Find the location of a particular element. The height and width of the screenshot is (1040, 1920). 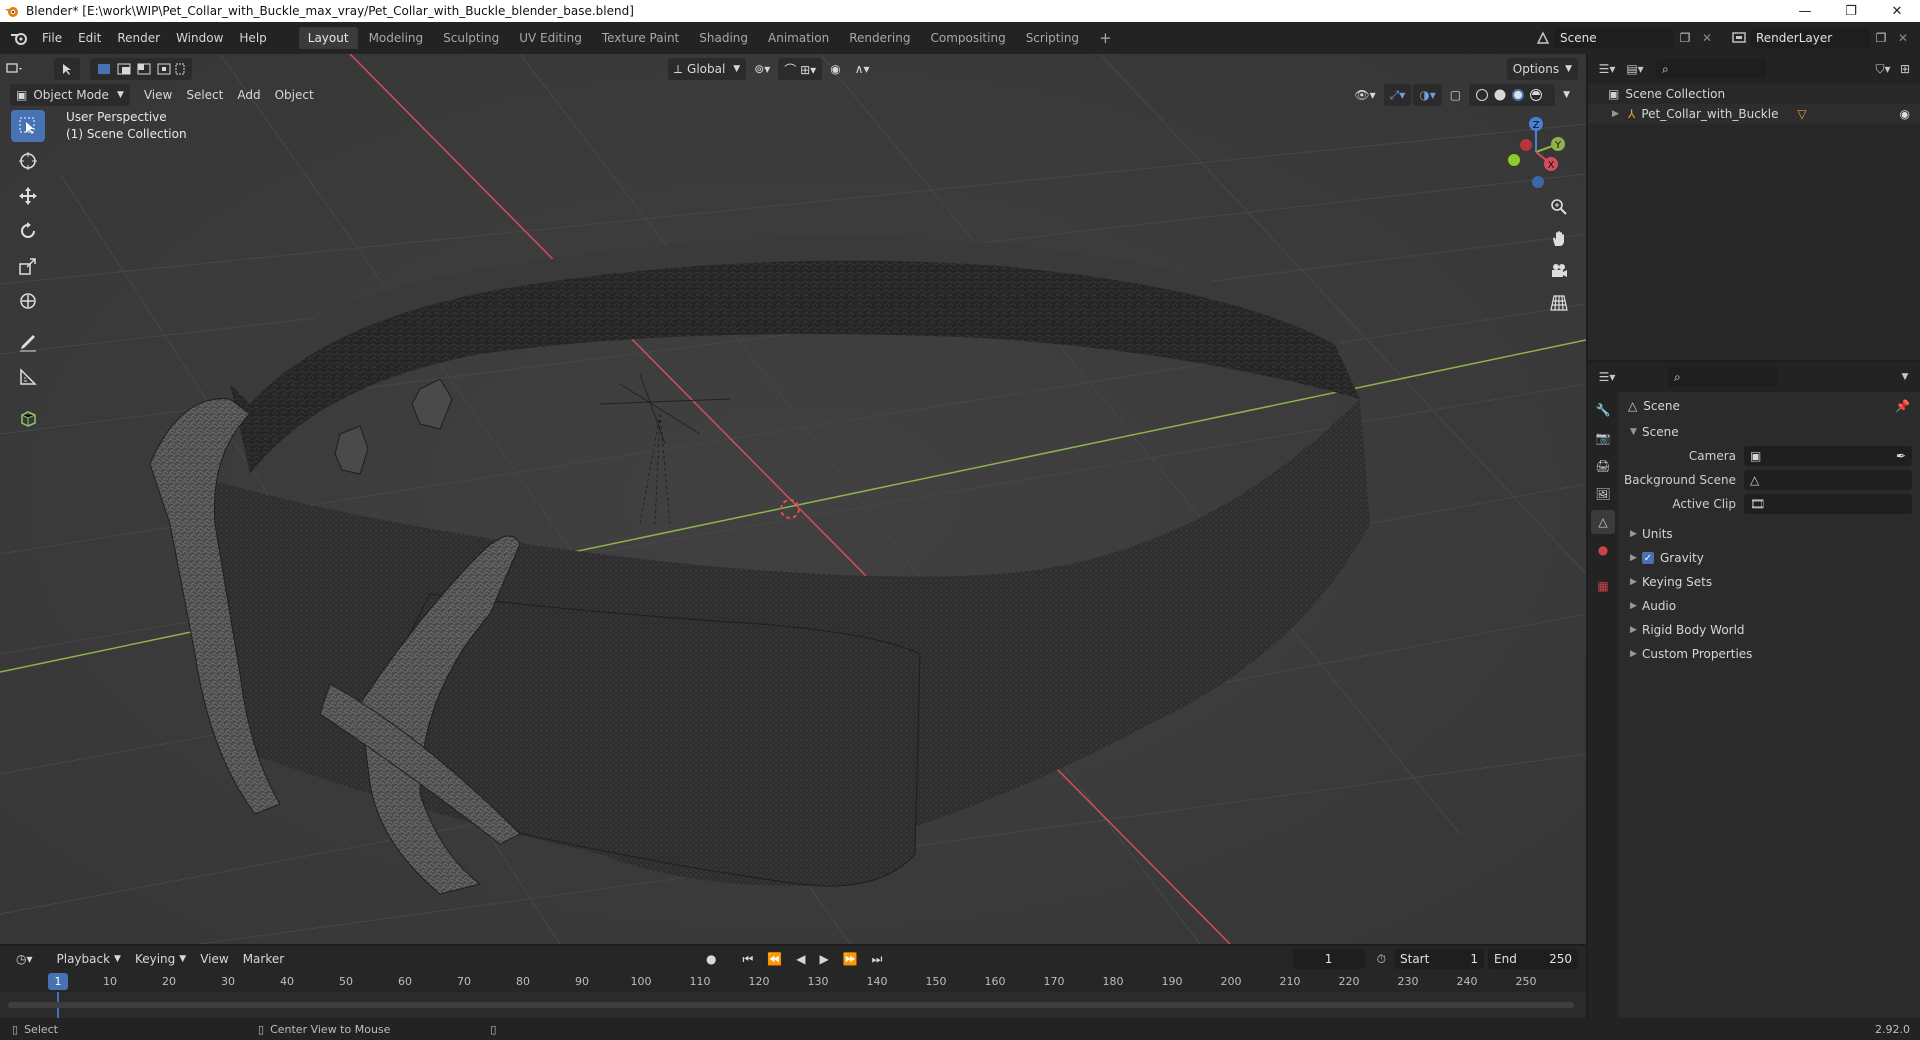

options-dropdown: Options ▼ is located at coordinates (1542, 69).